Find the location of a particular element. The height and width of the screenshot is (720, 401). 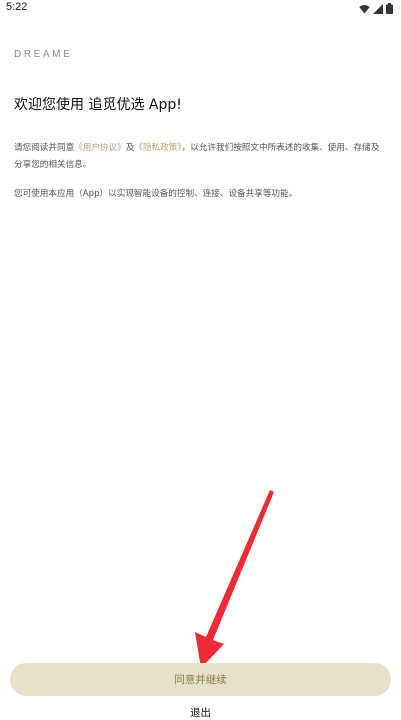

battery-icon is located at coordinates (389, 8).